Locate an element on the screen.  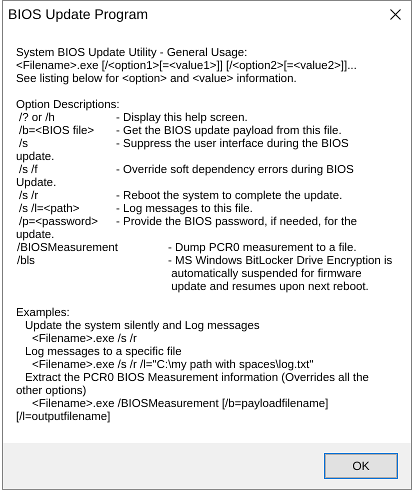
option-description: - Suppress the user interface during the BIOS is located at coordinates (232, 144).